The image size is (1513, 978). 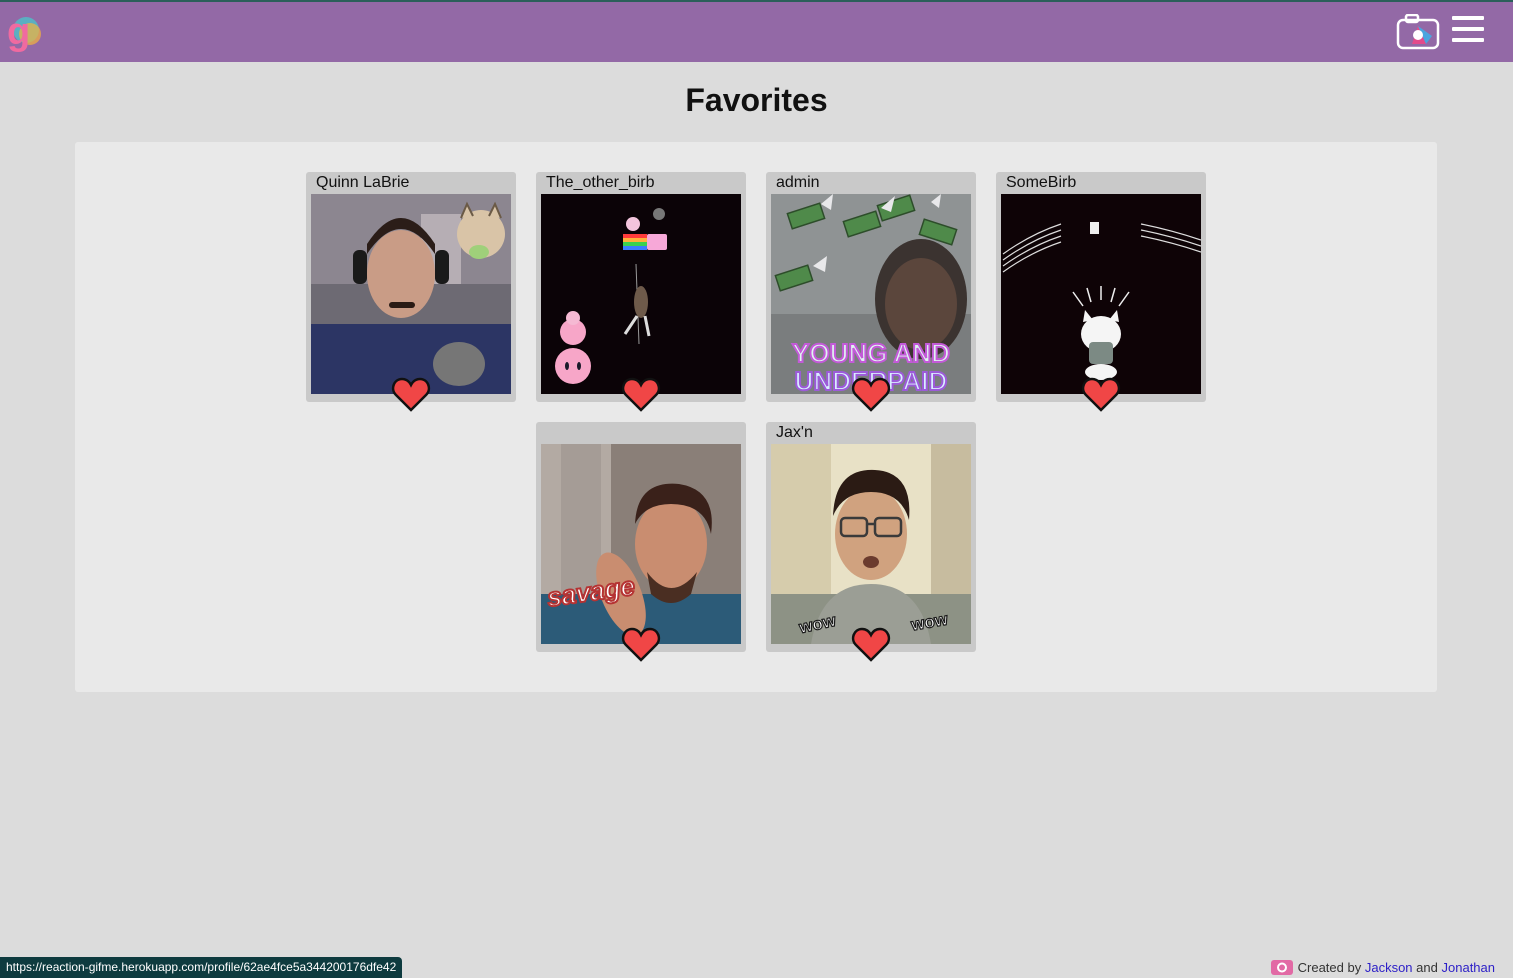 I want to click on footer-credits: Created by Jackson and Jonathan, so click(x=1383, y=967).